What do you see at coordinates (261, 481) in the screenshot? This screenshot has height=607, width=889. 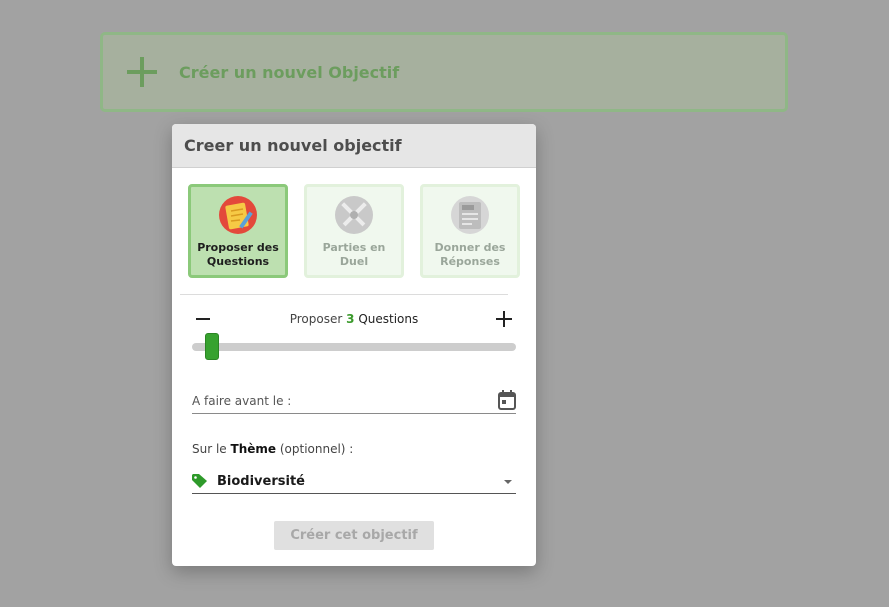 I see `theme-value: Biodiversité` at bounding box center [261, 481].